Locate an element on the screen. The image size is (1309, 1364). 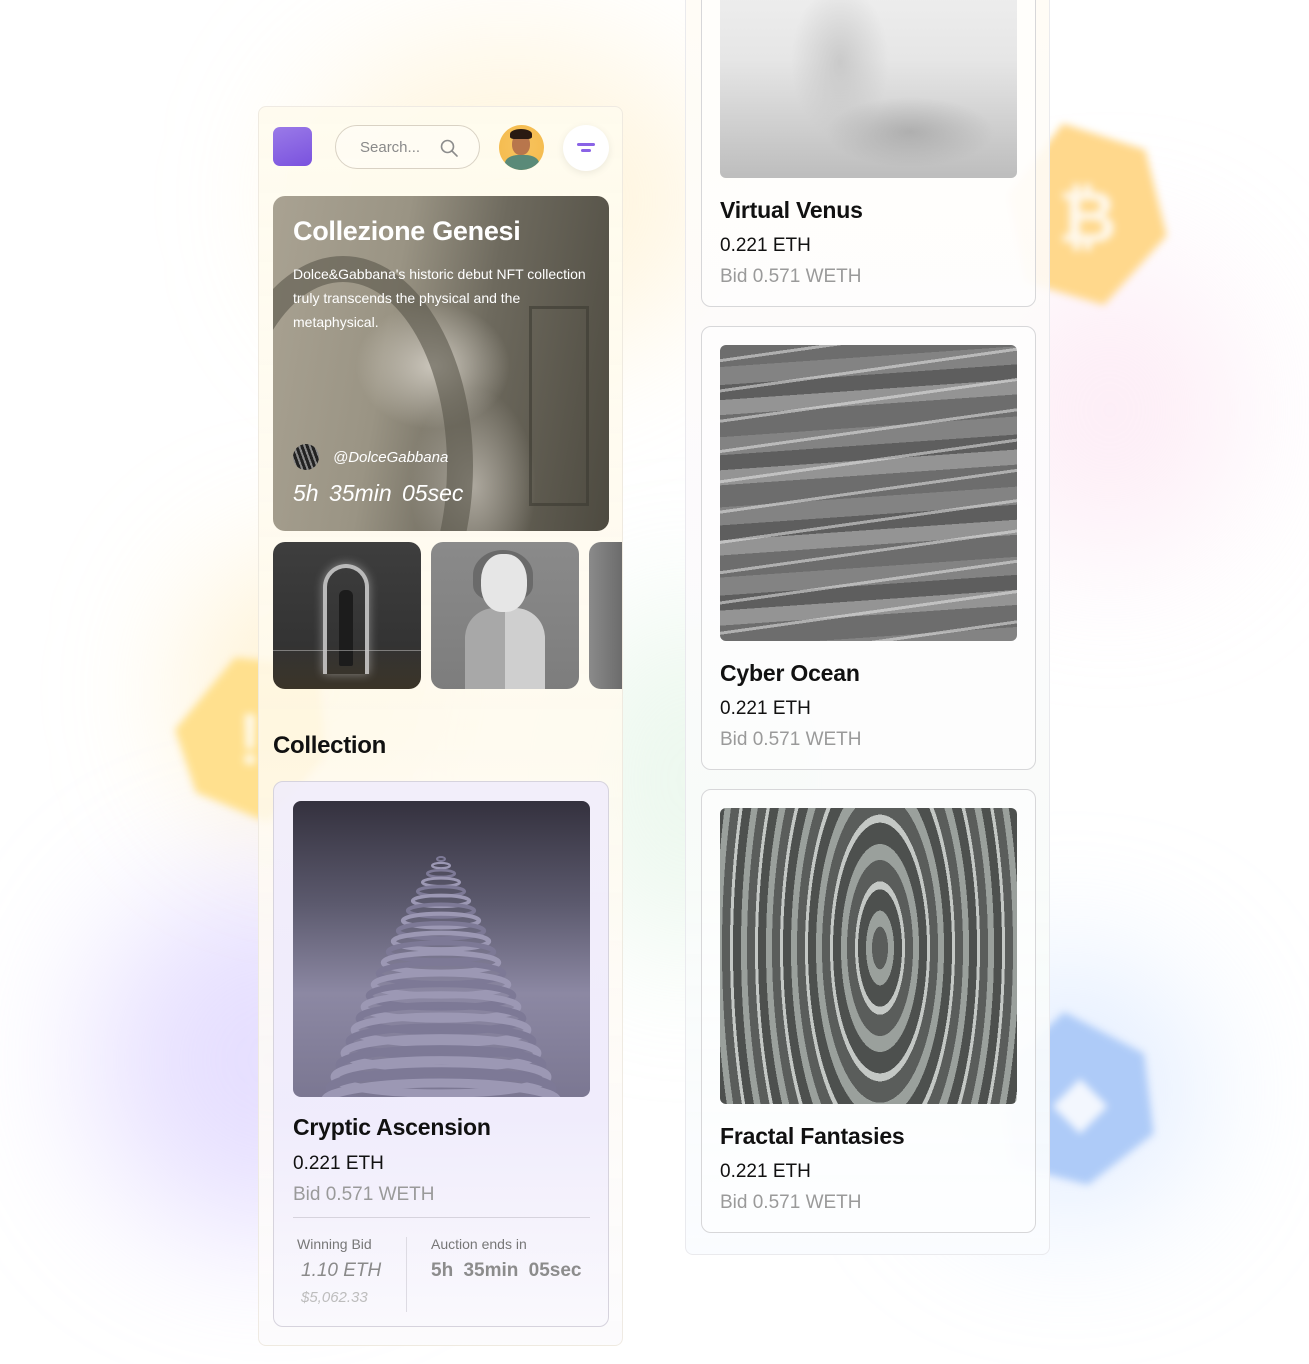
winning-bid-value: 1.10 ETH is located at coordinates (341, 1270).